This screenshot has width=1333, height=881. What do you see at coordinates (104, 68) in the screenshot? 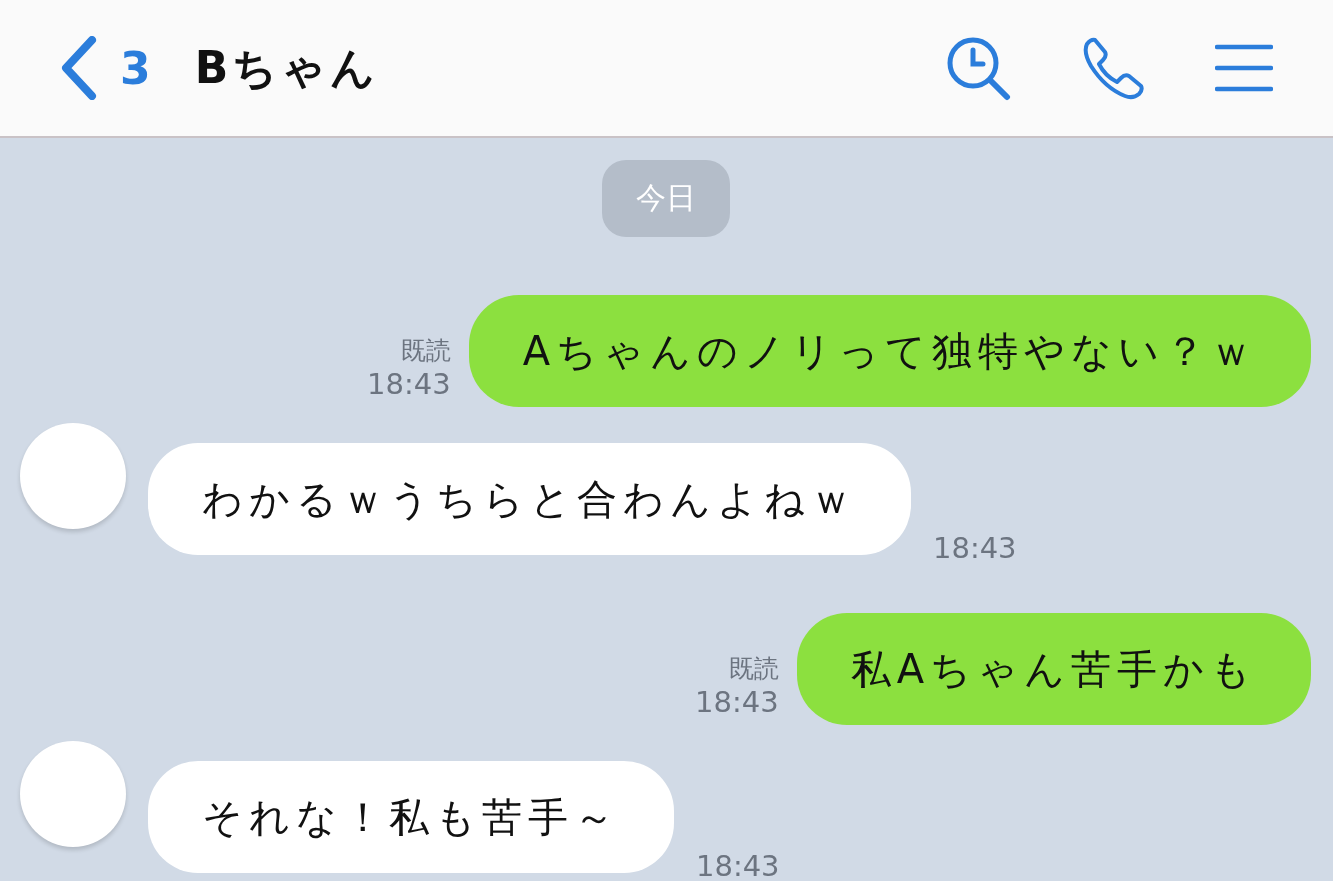
I see `back-button: 3` at bounding box center [104, 68].